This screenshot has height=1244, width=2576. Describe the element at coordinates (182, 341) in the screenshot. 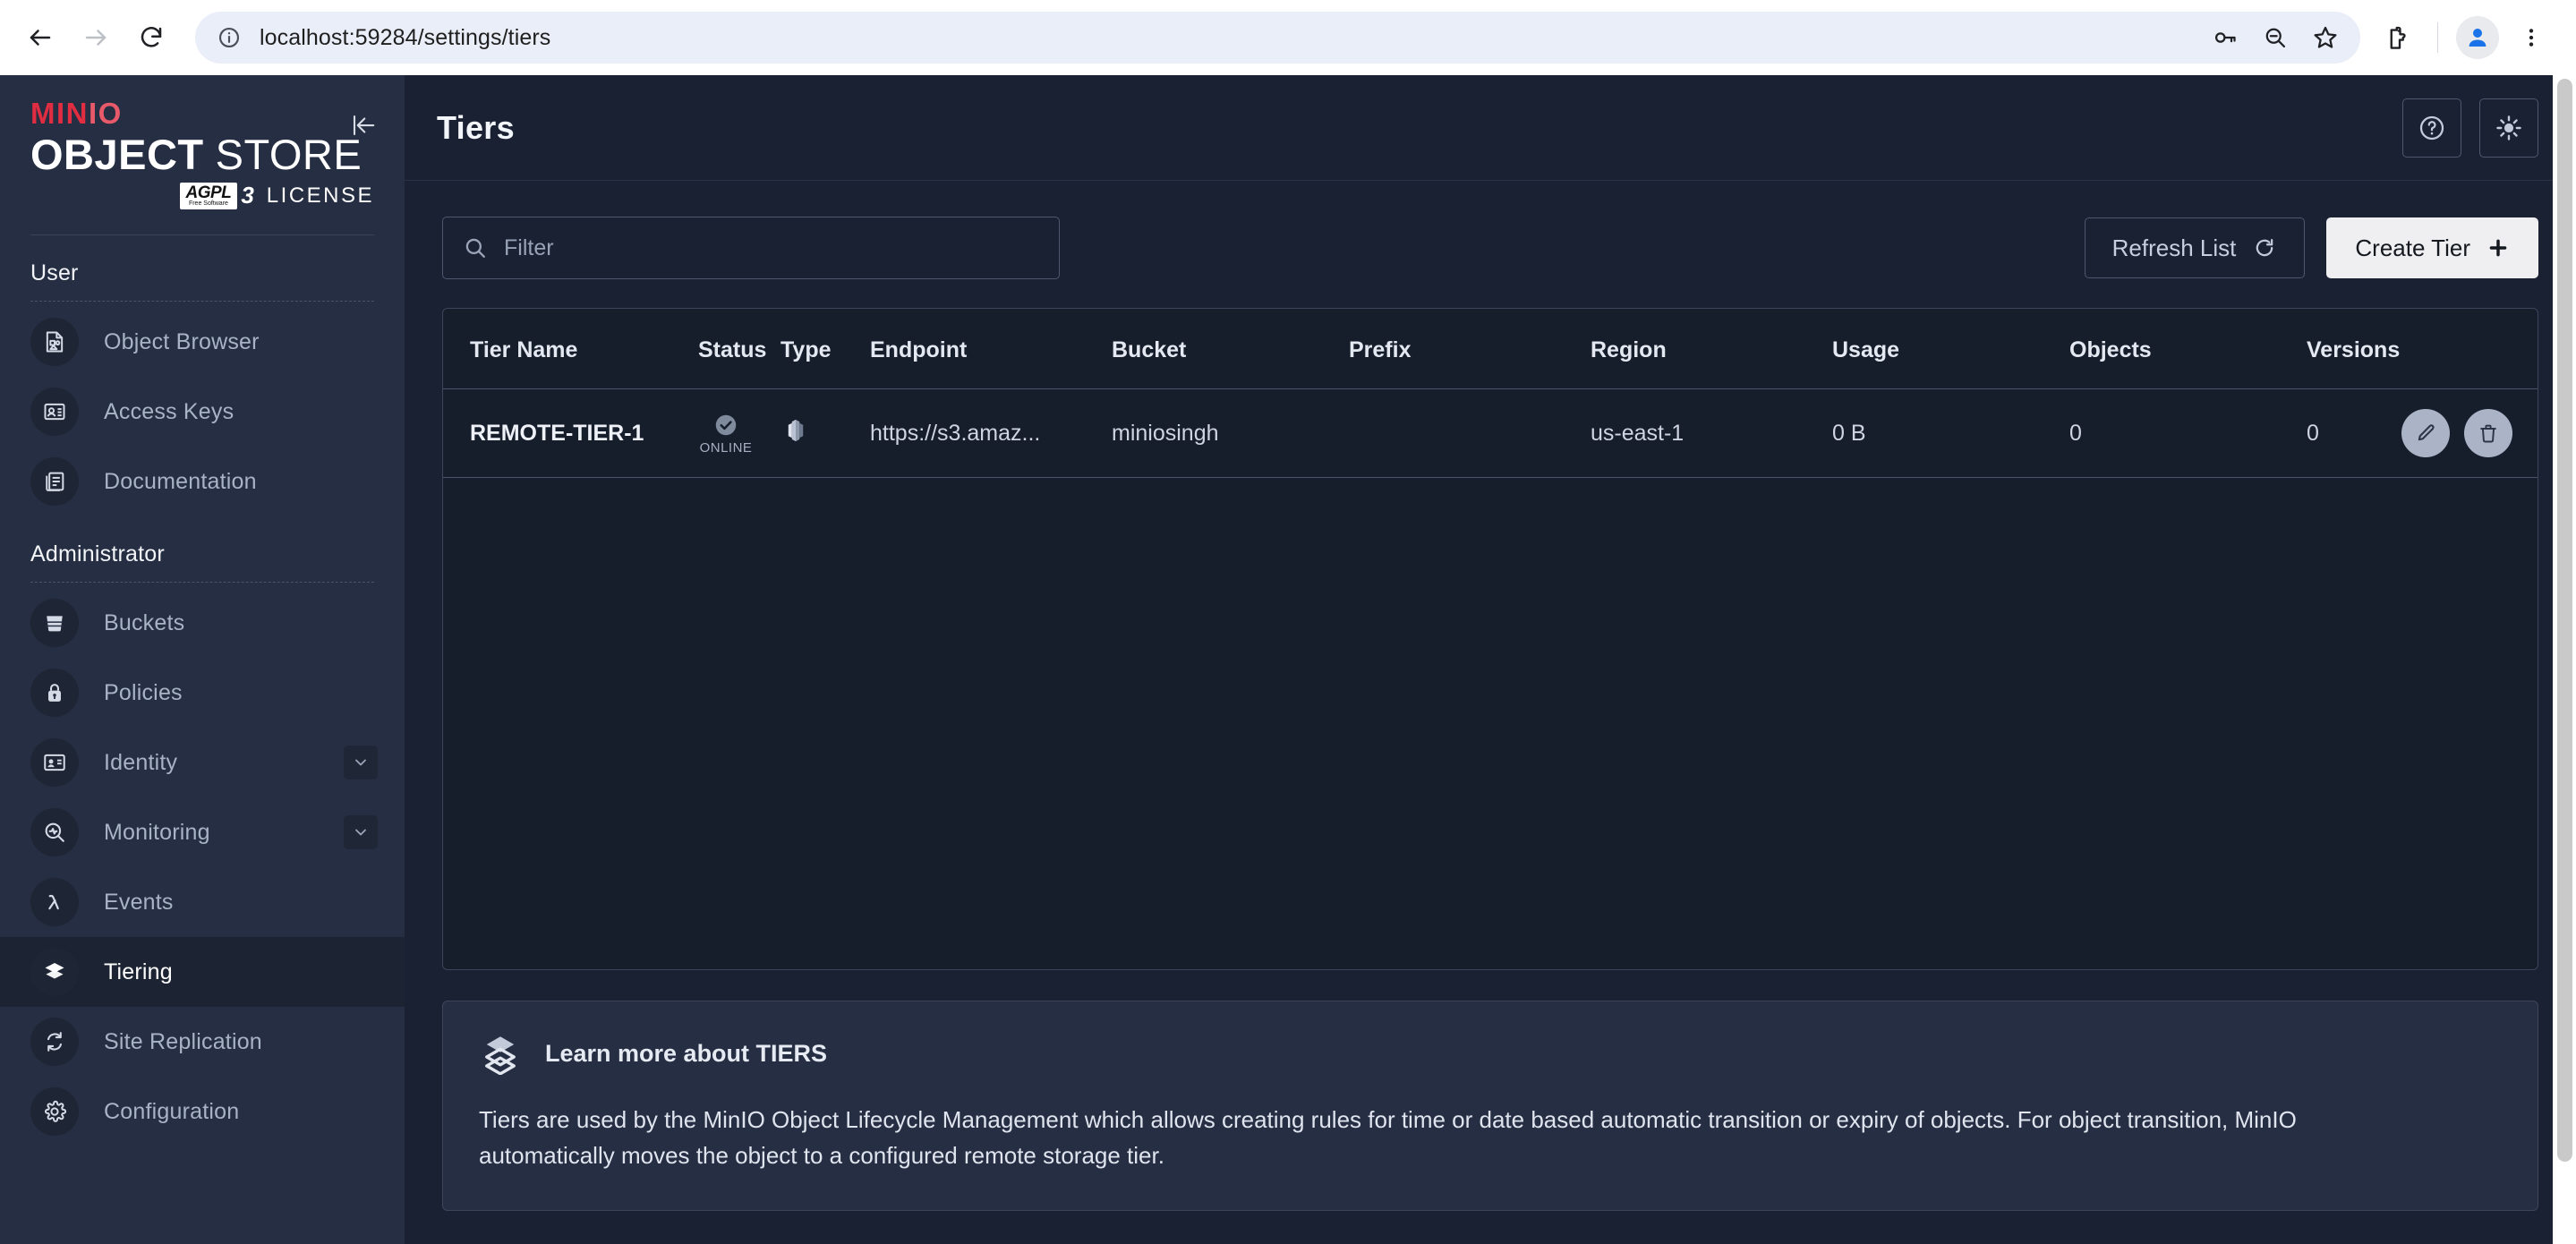

I see `sidebar-item-label: Object Browser` at that location.